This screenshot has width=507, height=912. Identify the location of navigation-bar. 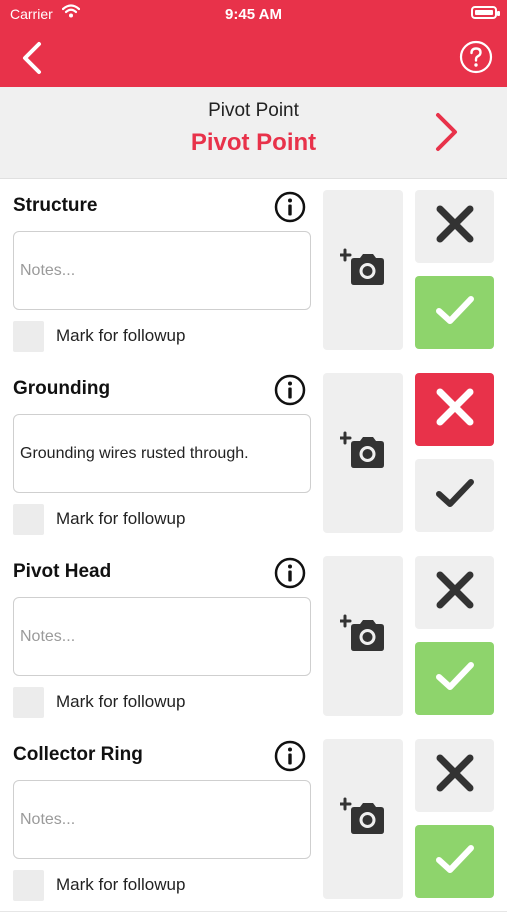
(253, 58).